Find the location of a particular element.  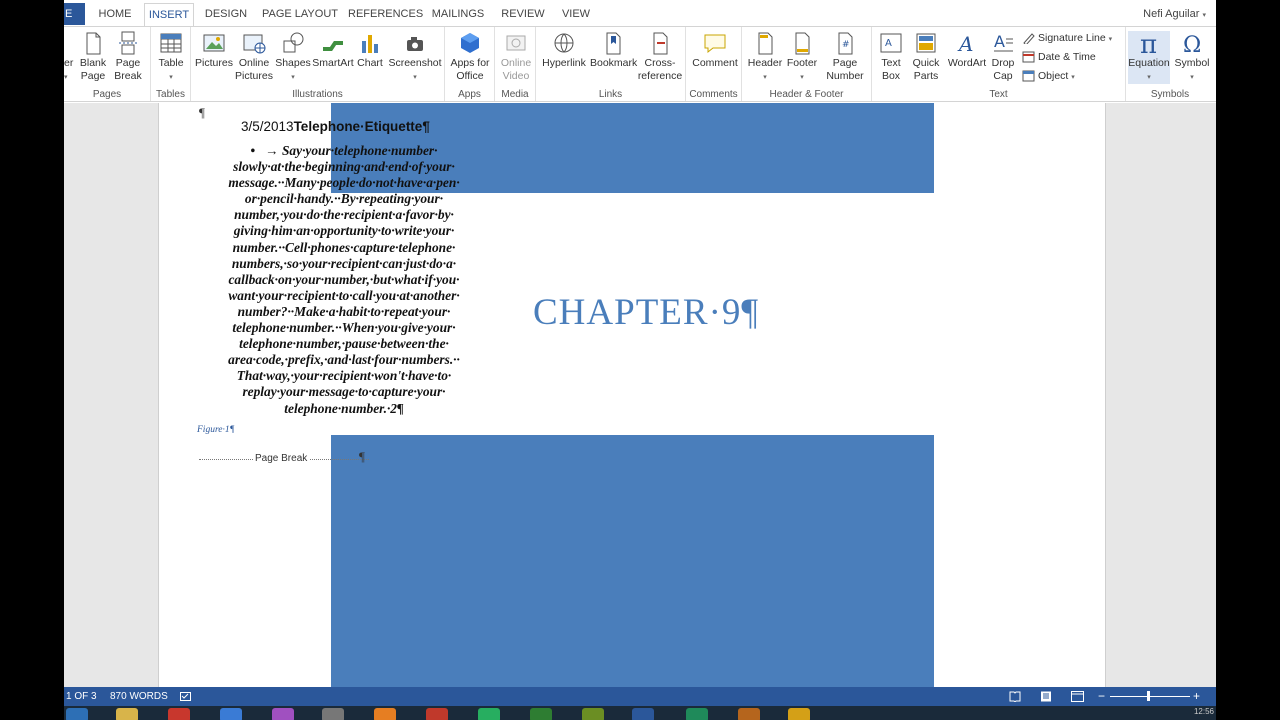

group-symbols: π Equation ▾ Ω Symbol ▾ Symbols is located at coordinates (1170, 64).